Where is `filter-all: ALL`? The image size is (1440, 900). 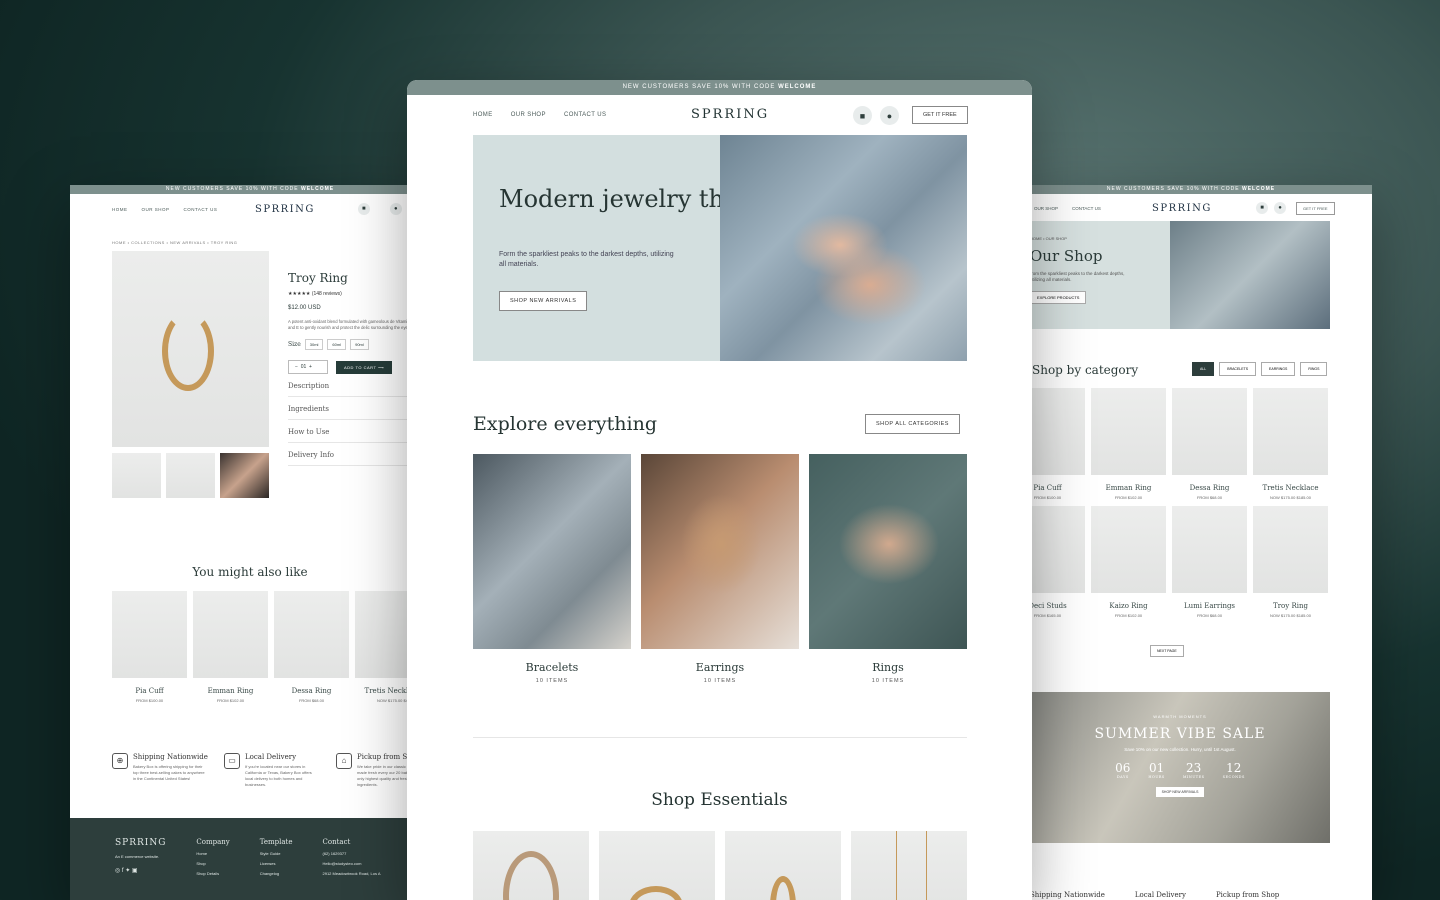
filter-all: ALL is located at coordinates (1203, 369).